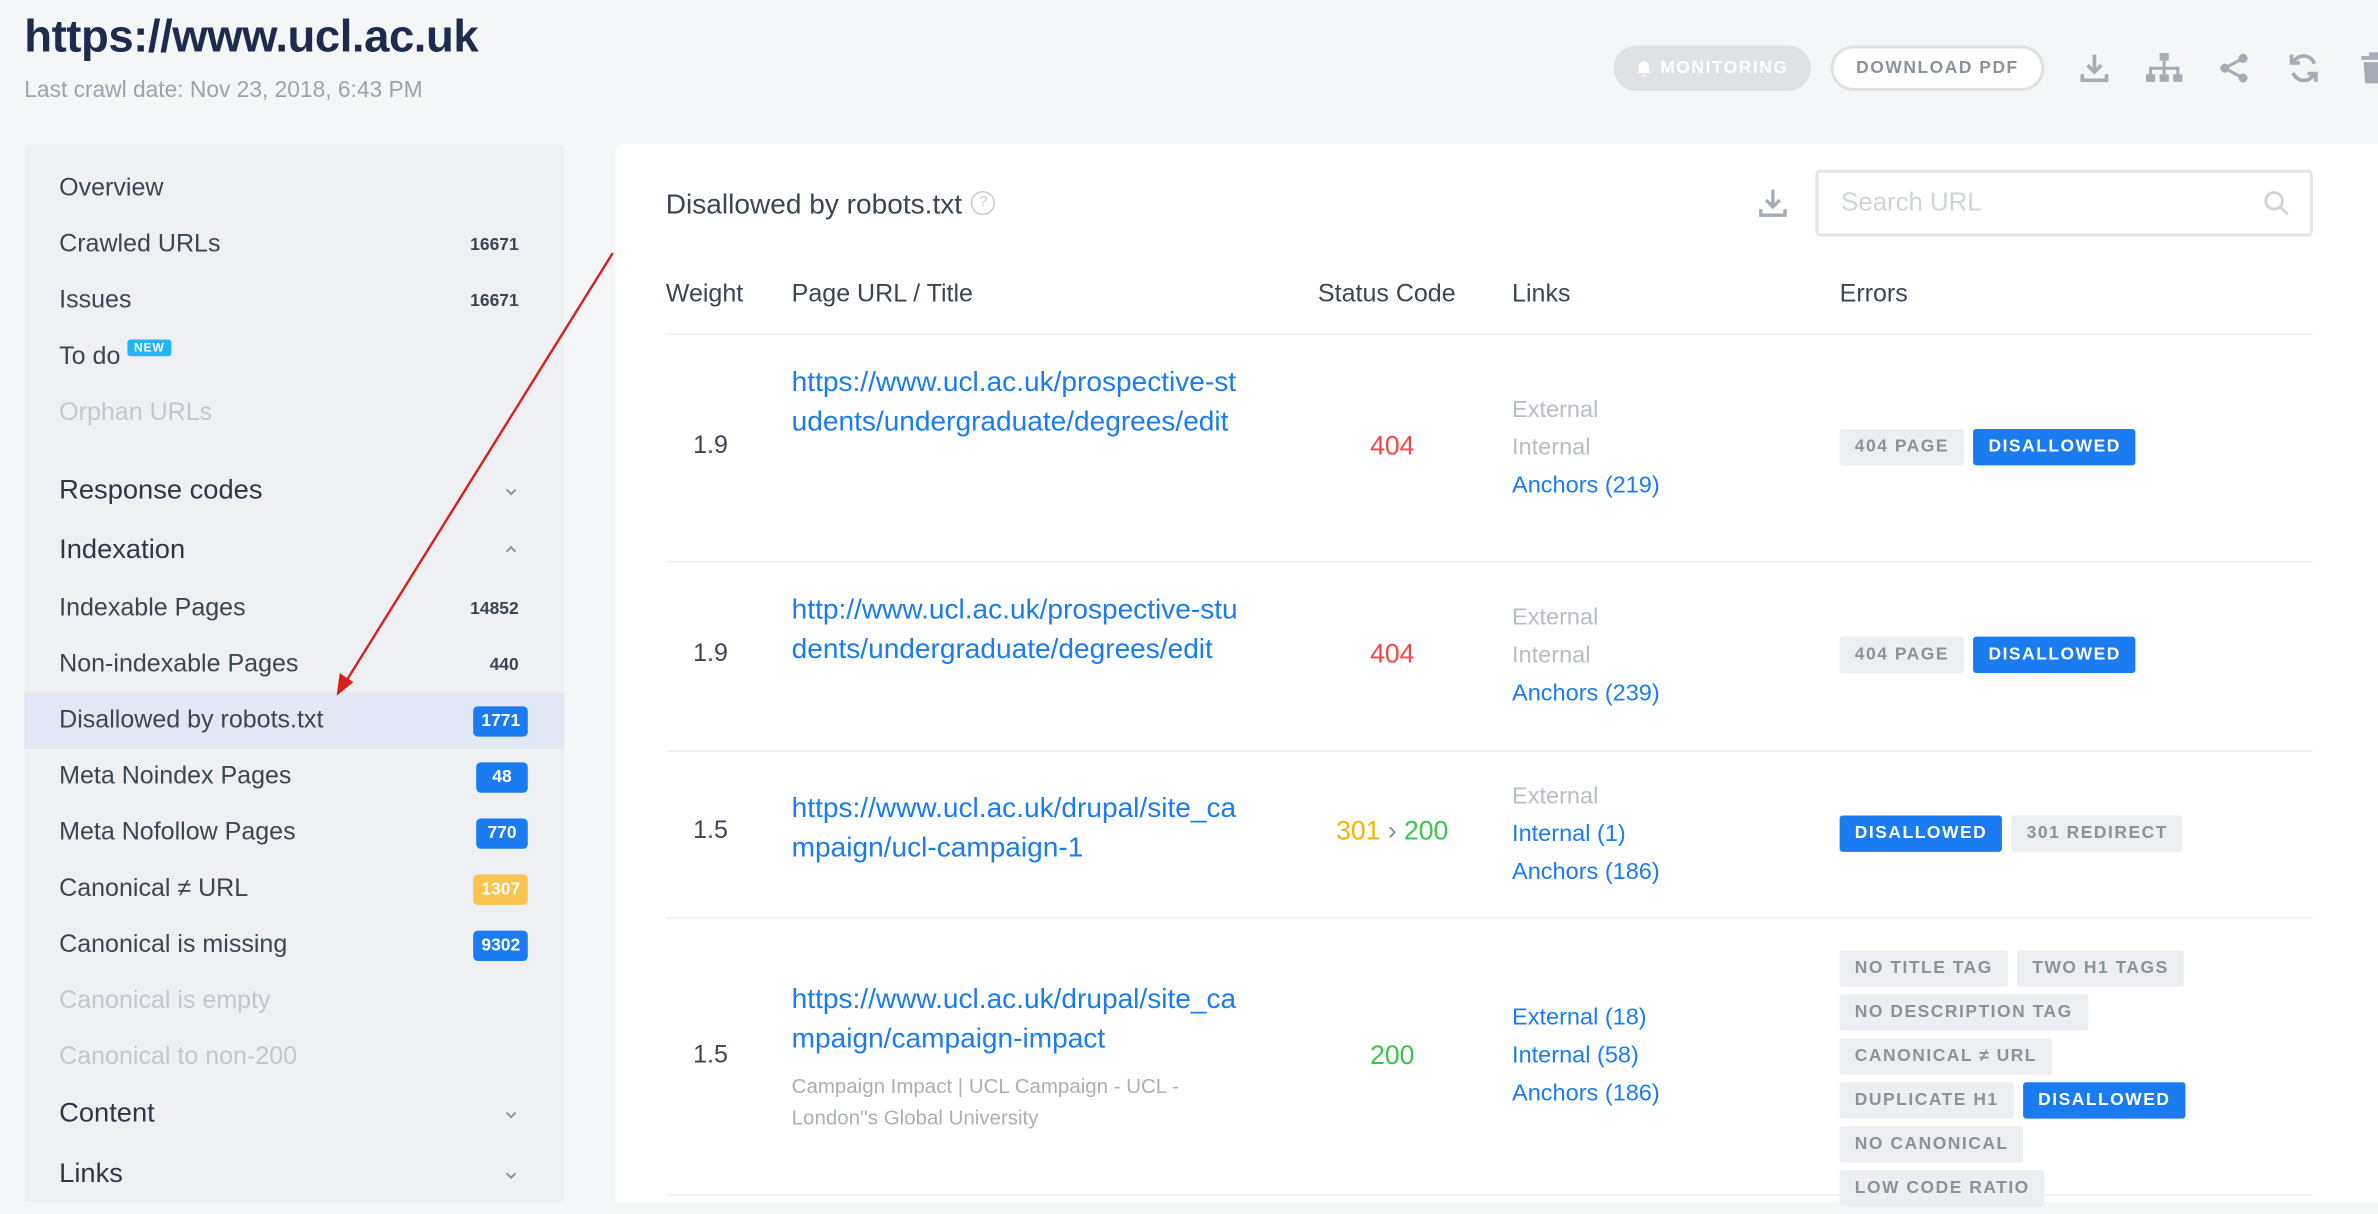 This screenshot has height=1214, width=2378. Describe the element at coordinates (2163, 68) in the screenshot. I see `sitemap-icon` at that location.